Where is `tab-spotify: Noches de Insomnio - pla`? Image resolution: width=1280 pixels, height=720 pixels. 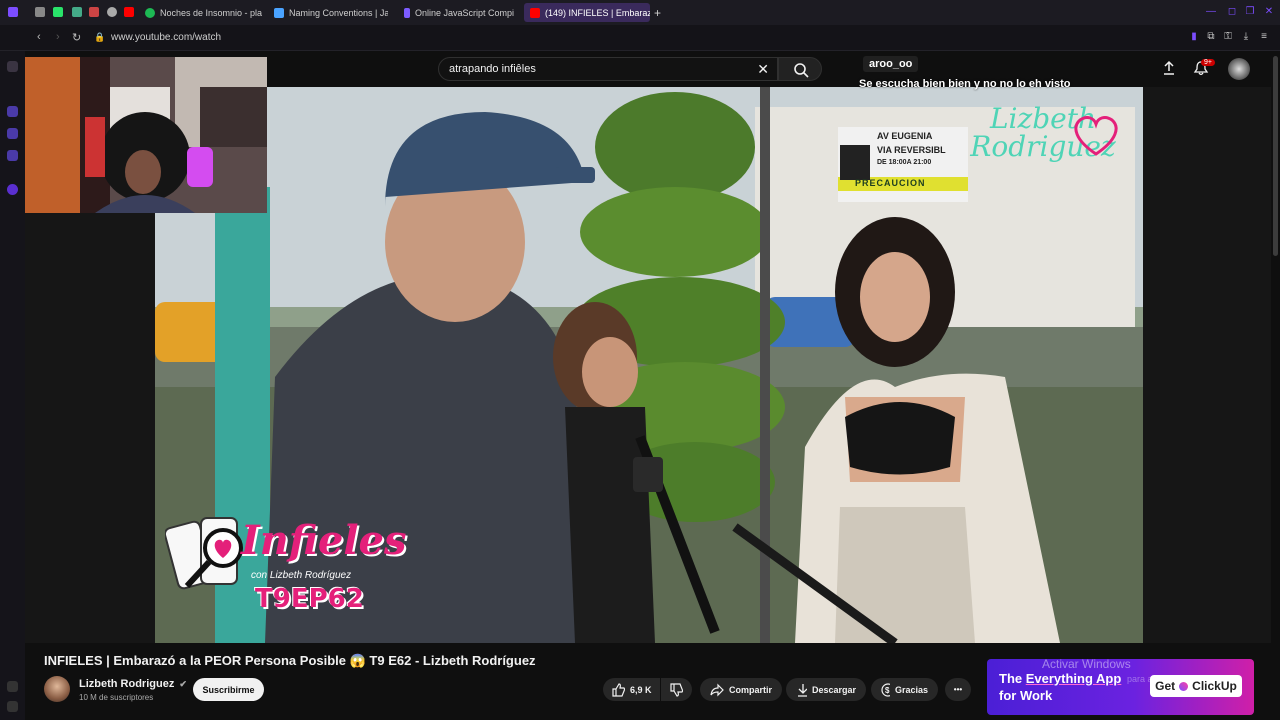 tab-spotify: Noches de Insomnio - pla is located at coordinates (204, 12).